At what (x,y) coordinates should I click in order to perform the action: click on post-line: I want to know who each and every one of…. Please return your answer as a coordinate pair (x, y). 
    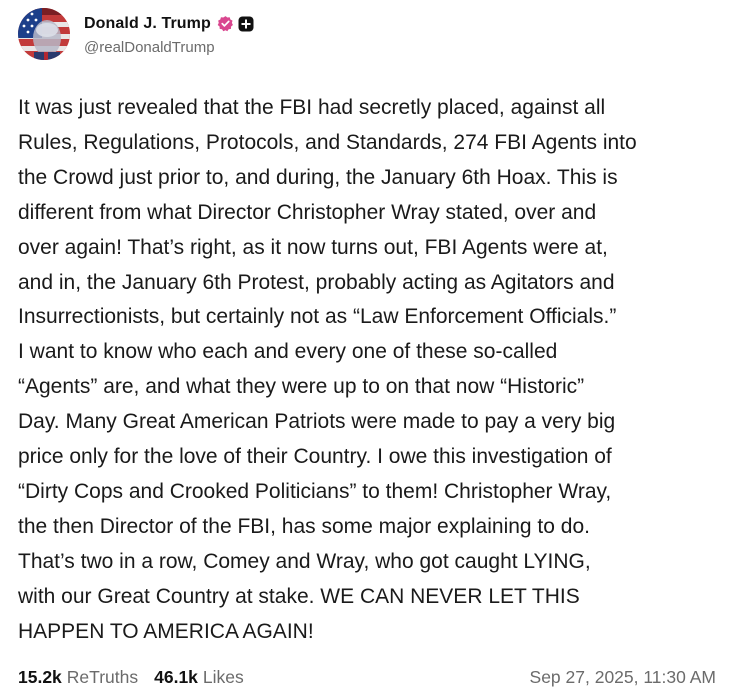
    Looking at the image, I should click on (288, 352).